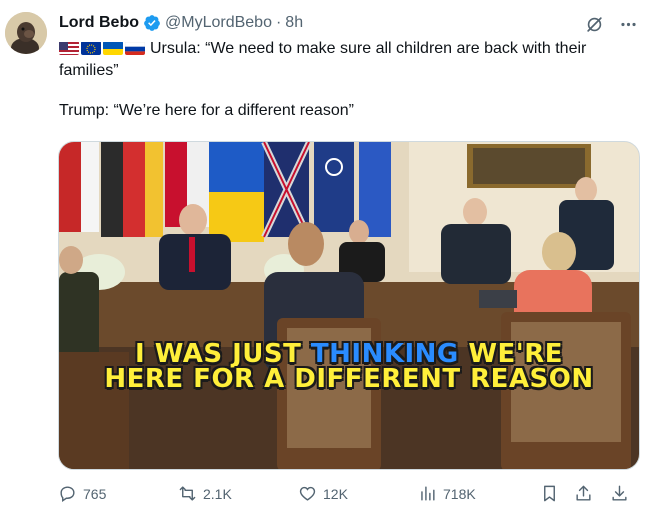  I want to click on share-icon, so click(583, 493).